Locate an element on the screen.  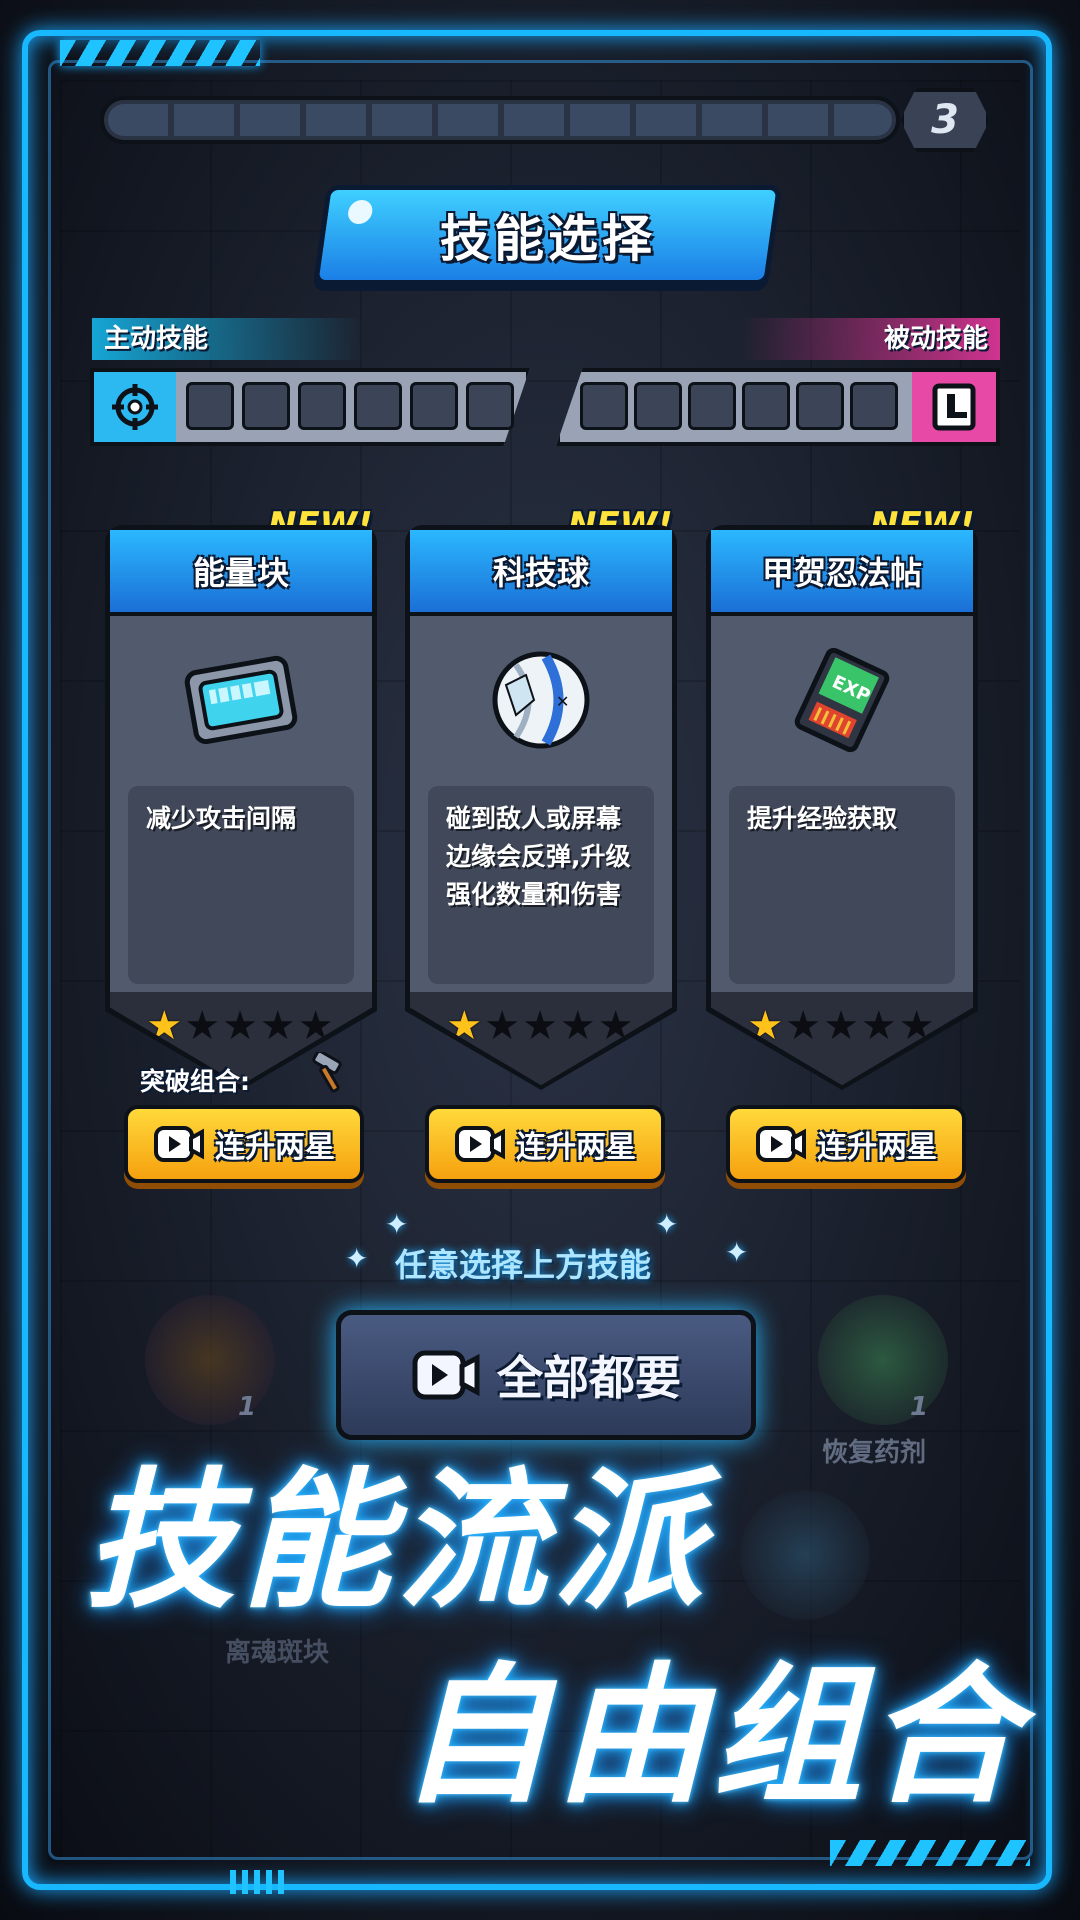
exp-progress-bar is located at coordinates (500, 120).